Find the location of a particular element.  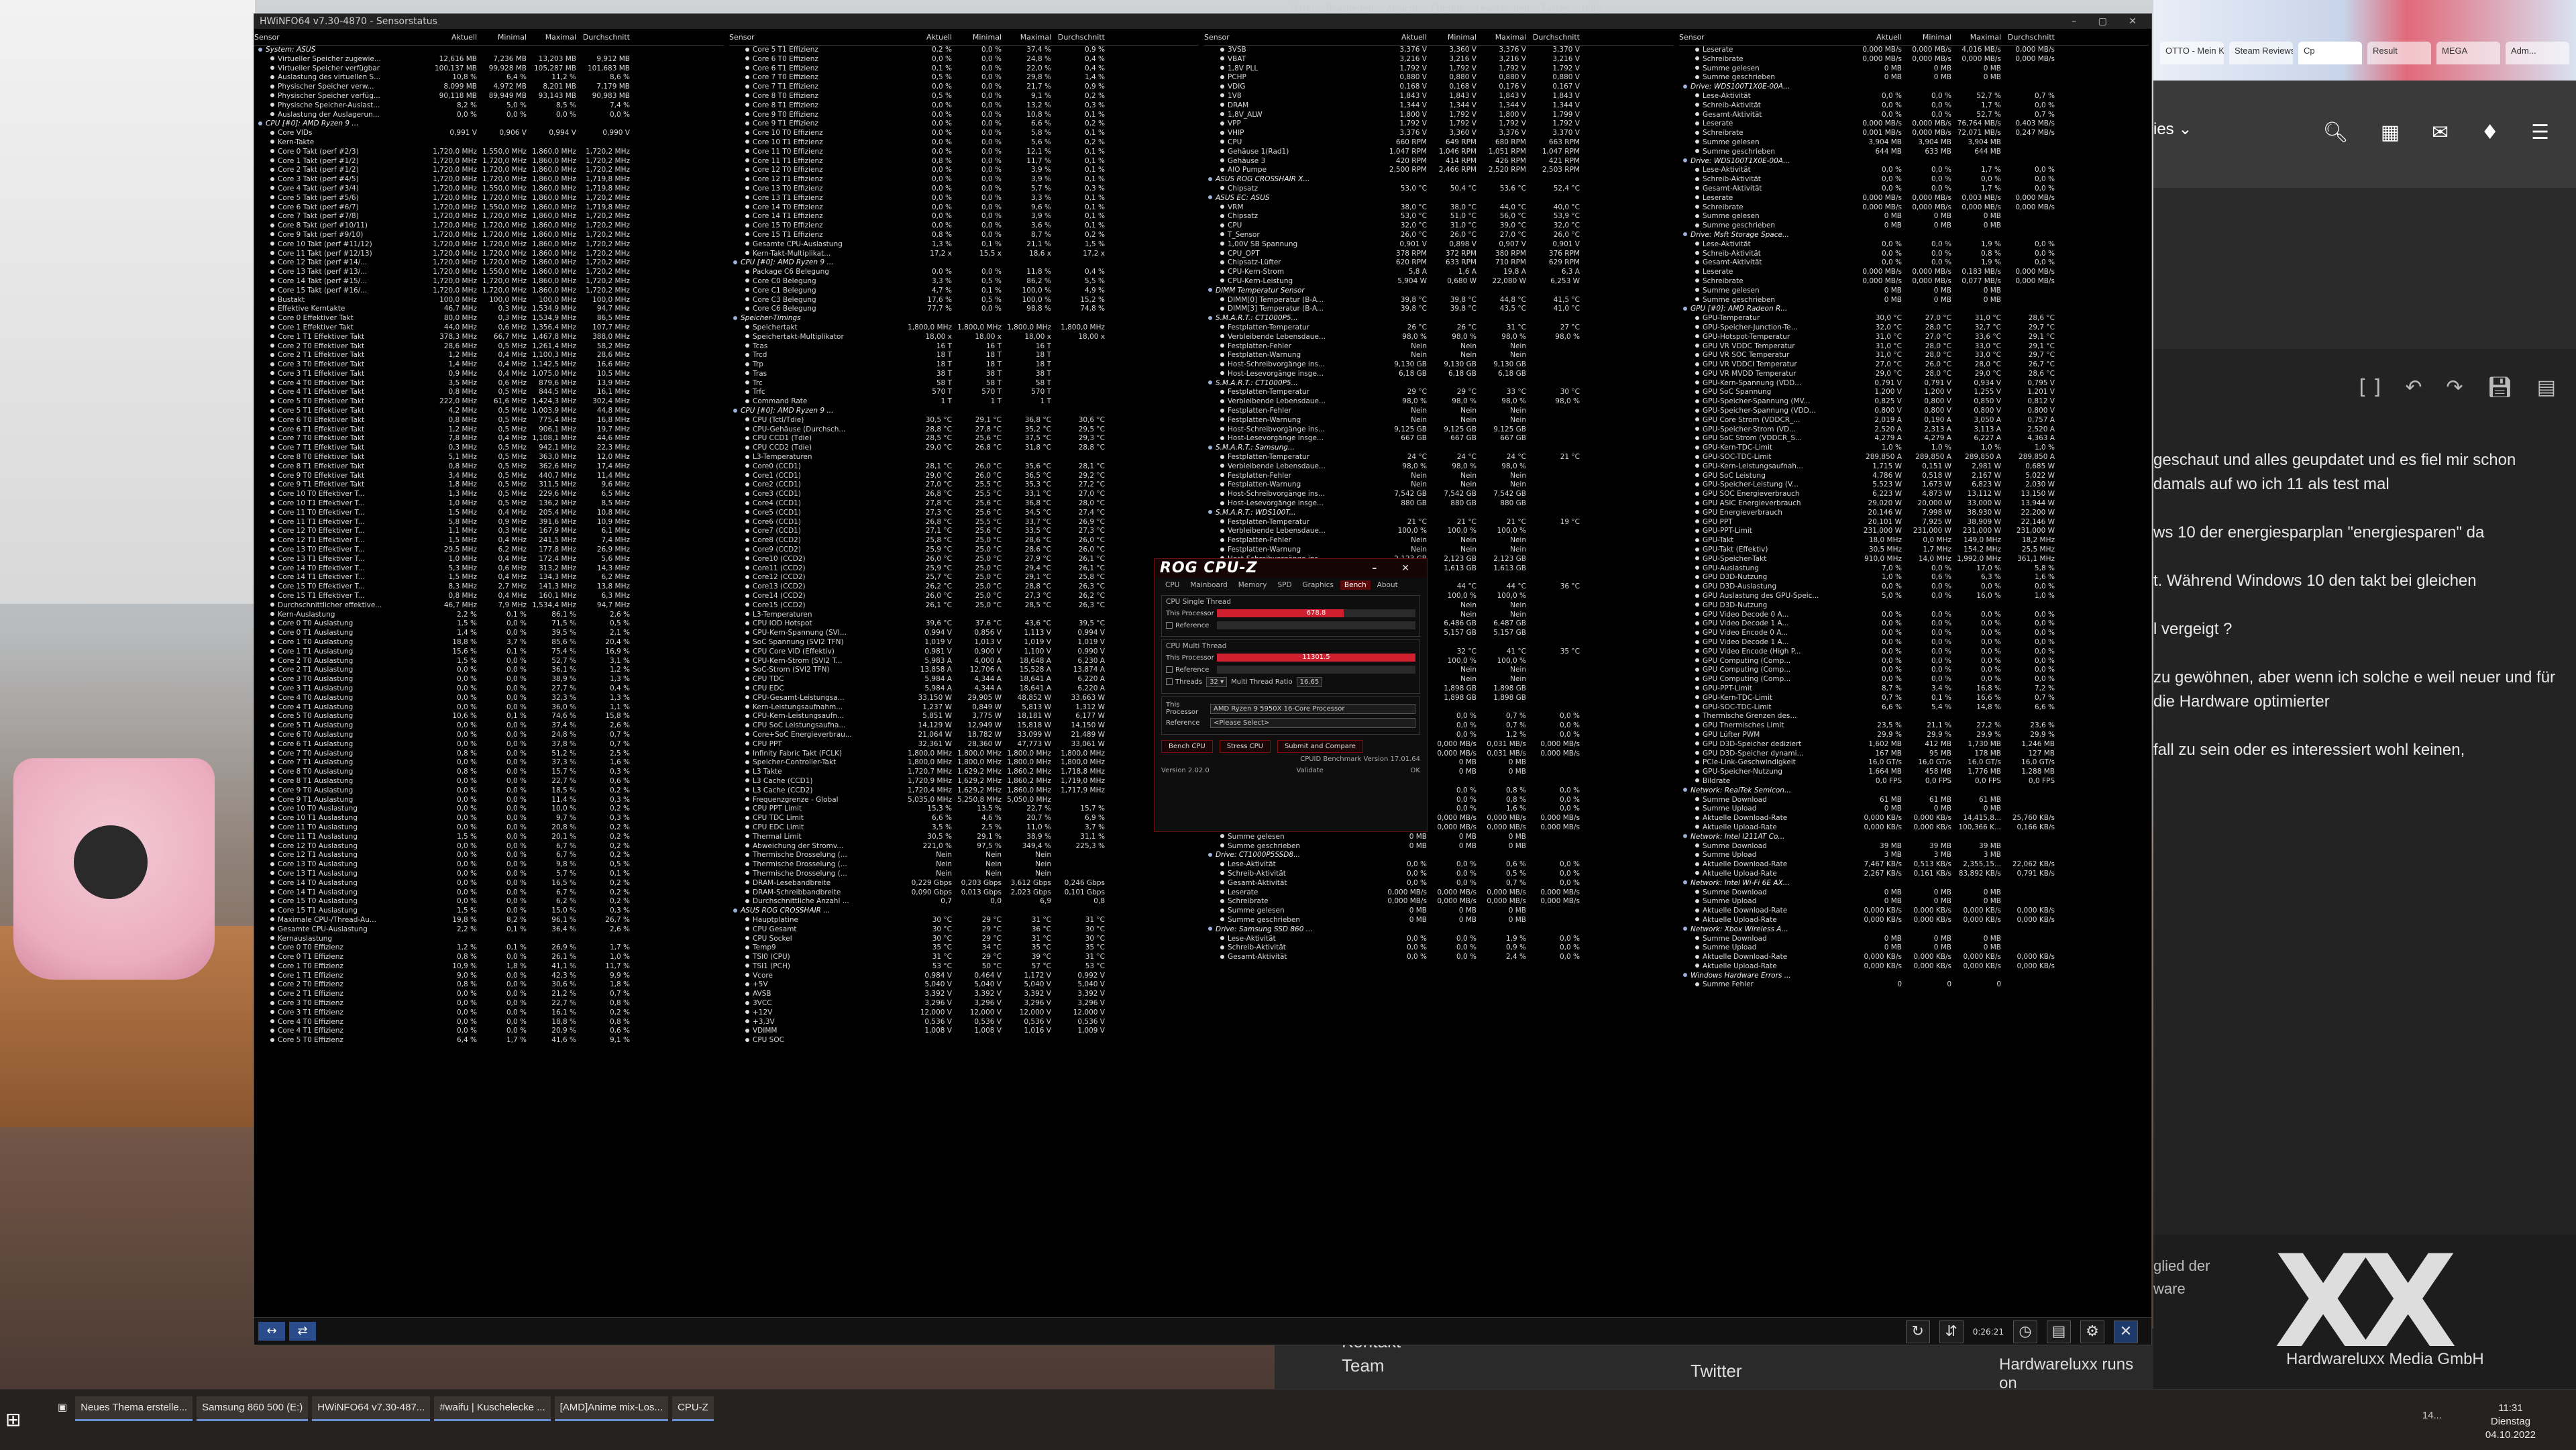

column-header-cell: Sensor is located at coordinates (1765, 39).